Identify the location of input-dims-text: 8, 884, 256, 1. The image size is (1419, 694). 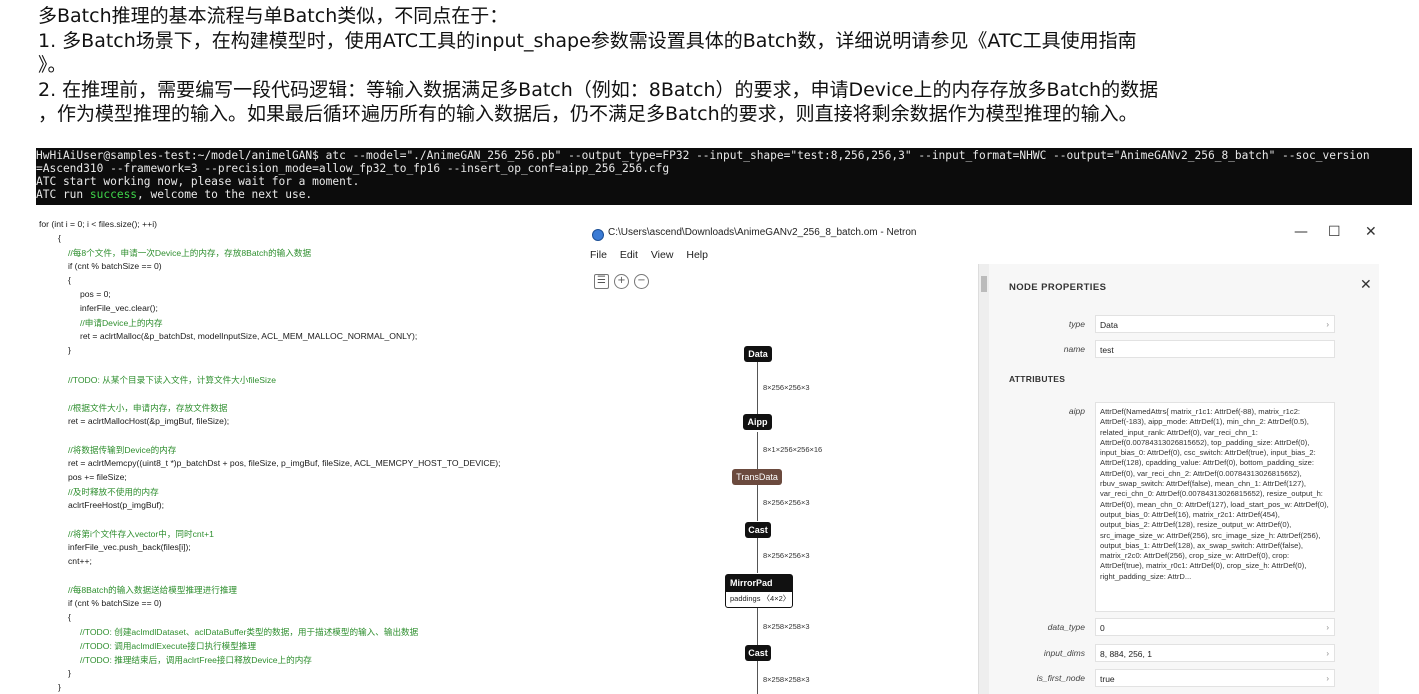
(1126, 654).